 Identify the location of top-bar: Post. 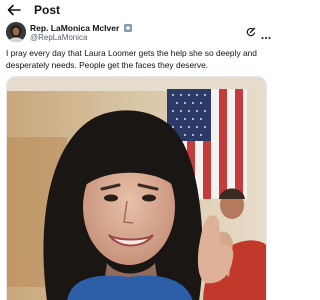
(136, 10).